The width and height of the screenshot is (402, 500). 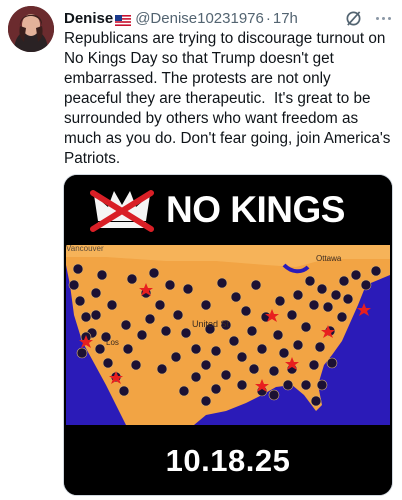 I want to click on timestamp: 17h, so click(x=285, y=18).